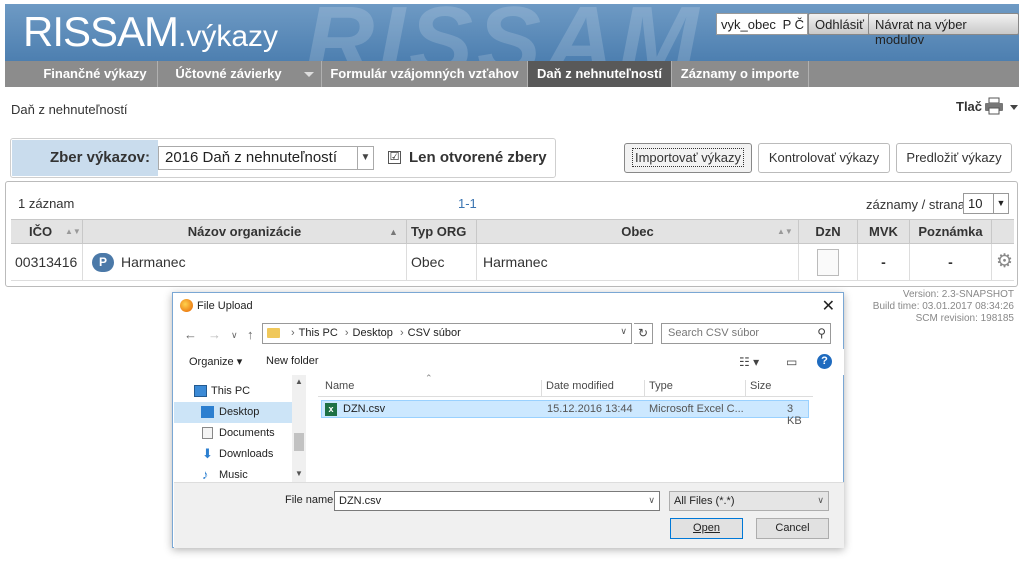 The height and width of the screenshot is (561, 1024). What do you see at coordinates (299, 428) in the screenshot?
I see `navigation-scrollbar: ▲ ▼` at bounding box center [299, 428].